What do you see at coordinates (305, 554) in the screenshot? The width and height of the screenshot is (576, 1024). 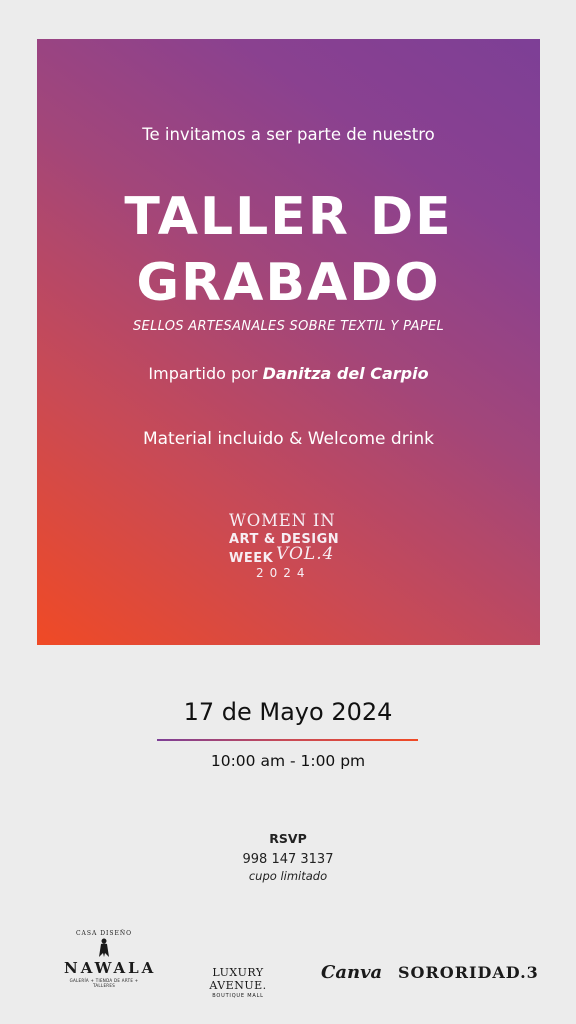 I see `logo-vol: VOL.4` at bounding box center [305, 554].